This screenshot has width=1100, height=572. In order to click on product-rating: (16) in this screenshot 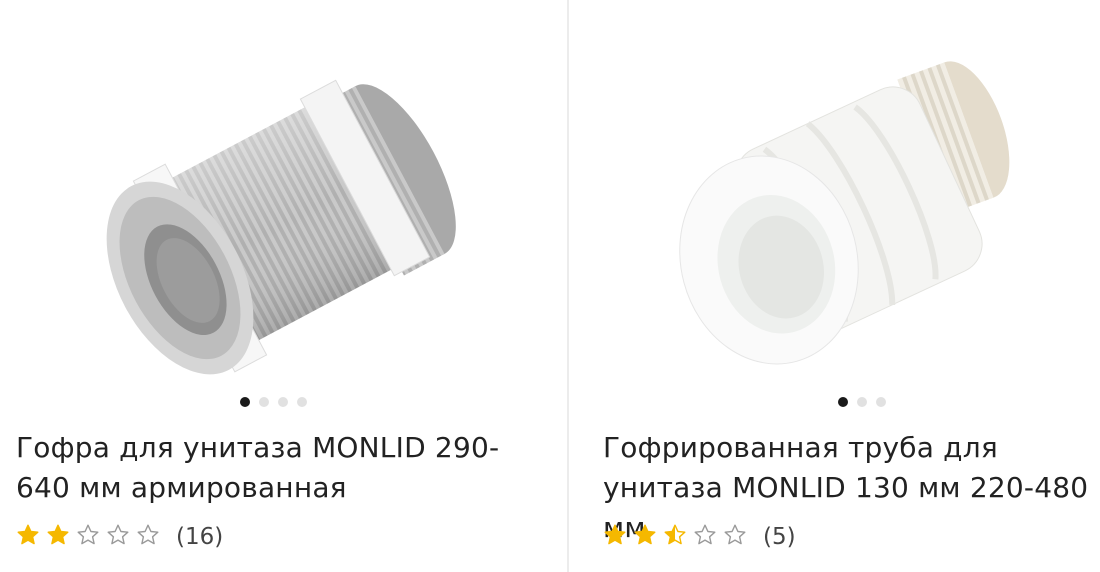, I will do `click(119, 537)`.